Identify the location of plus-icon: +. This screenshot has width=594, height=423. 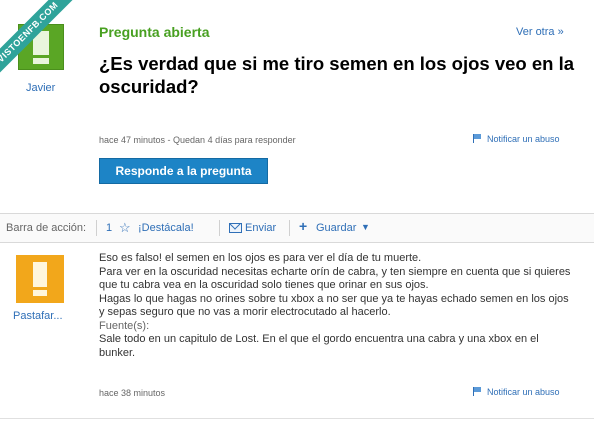
(303, 226).